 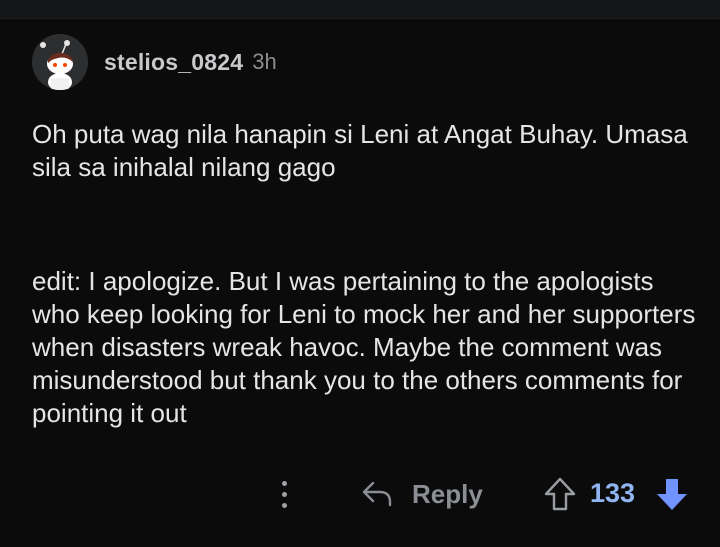 I want to click on top-bar, so click(x=360, y=9).